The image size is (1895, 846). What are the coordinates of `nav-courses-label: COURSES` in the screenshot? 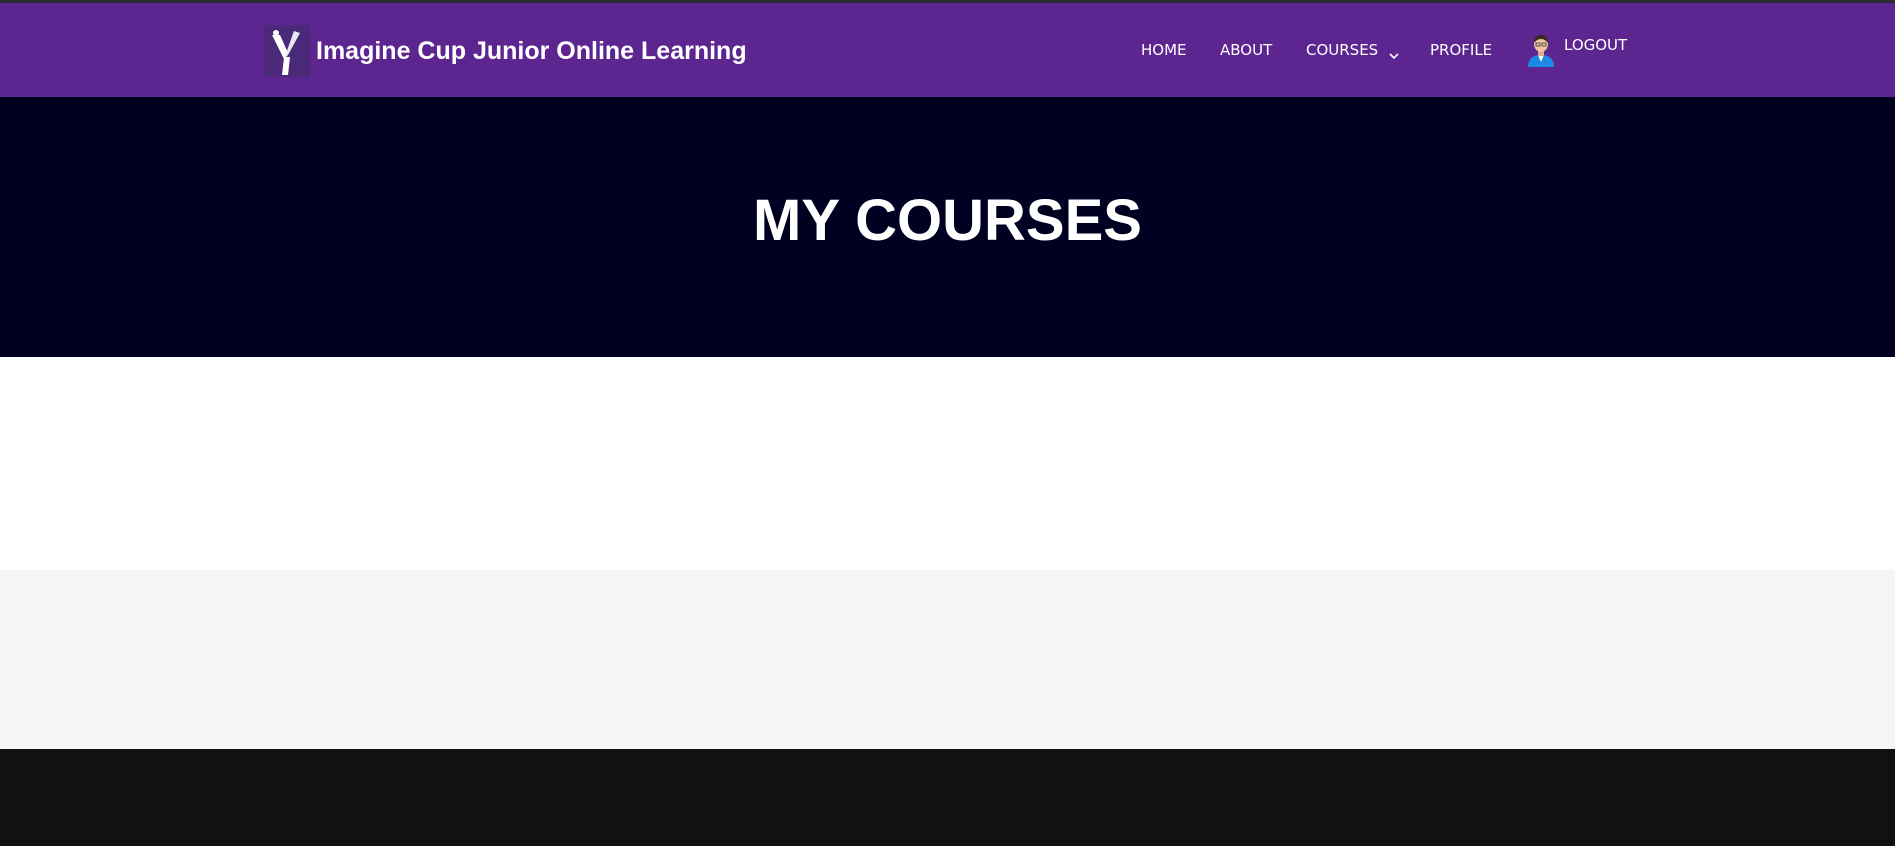 It's located at (1342, 50).